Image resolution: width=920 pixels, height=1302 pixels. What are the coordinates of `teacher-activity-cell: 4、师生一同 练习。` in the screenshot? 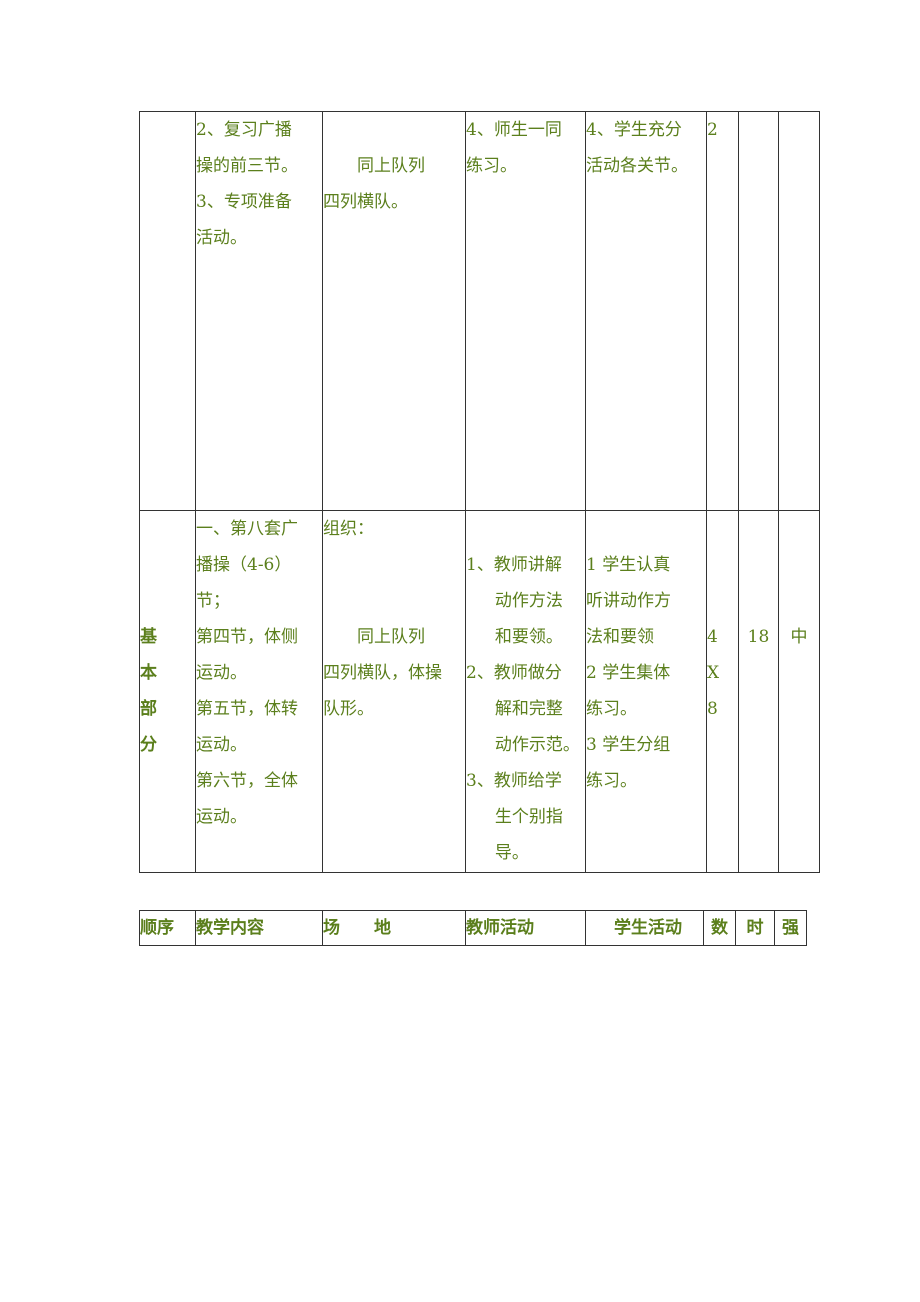 It's located at (525, 311).